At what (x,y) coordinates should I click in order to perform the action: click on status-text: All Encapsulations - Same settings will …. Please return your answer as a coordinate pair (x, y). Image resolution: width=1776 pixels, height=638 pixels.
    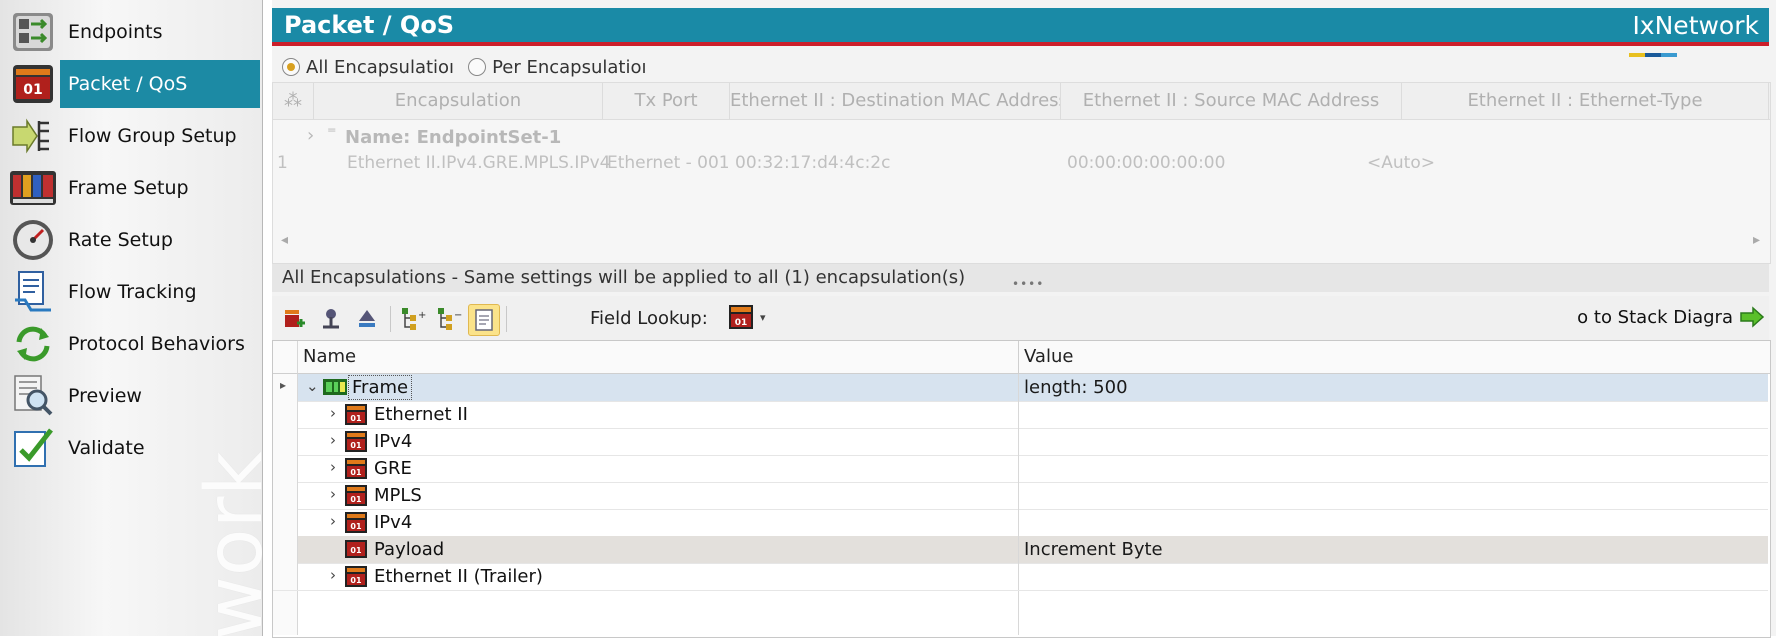
    Looking at the image, I should click on (624, 277).